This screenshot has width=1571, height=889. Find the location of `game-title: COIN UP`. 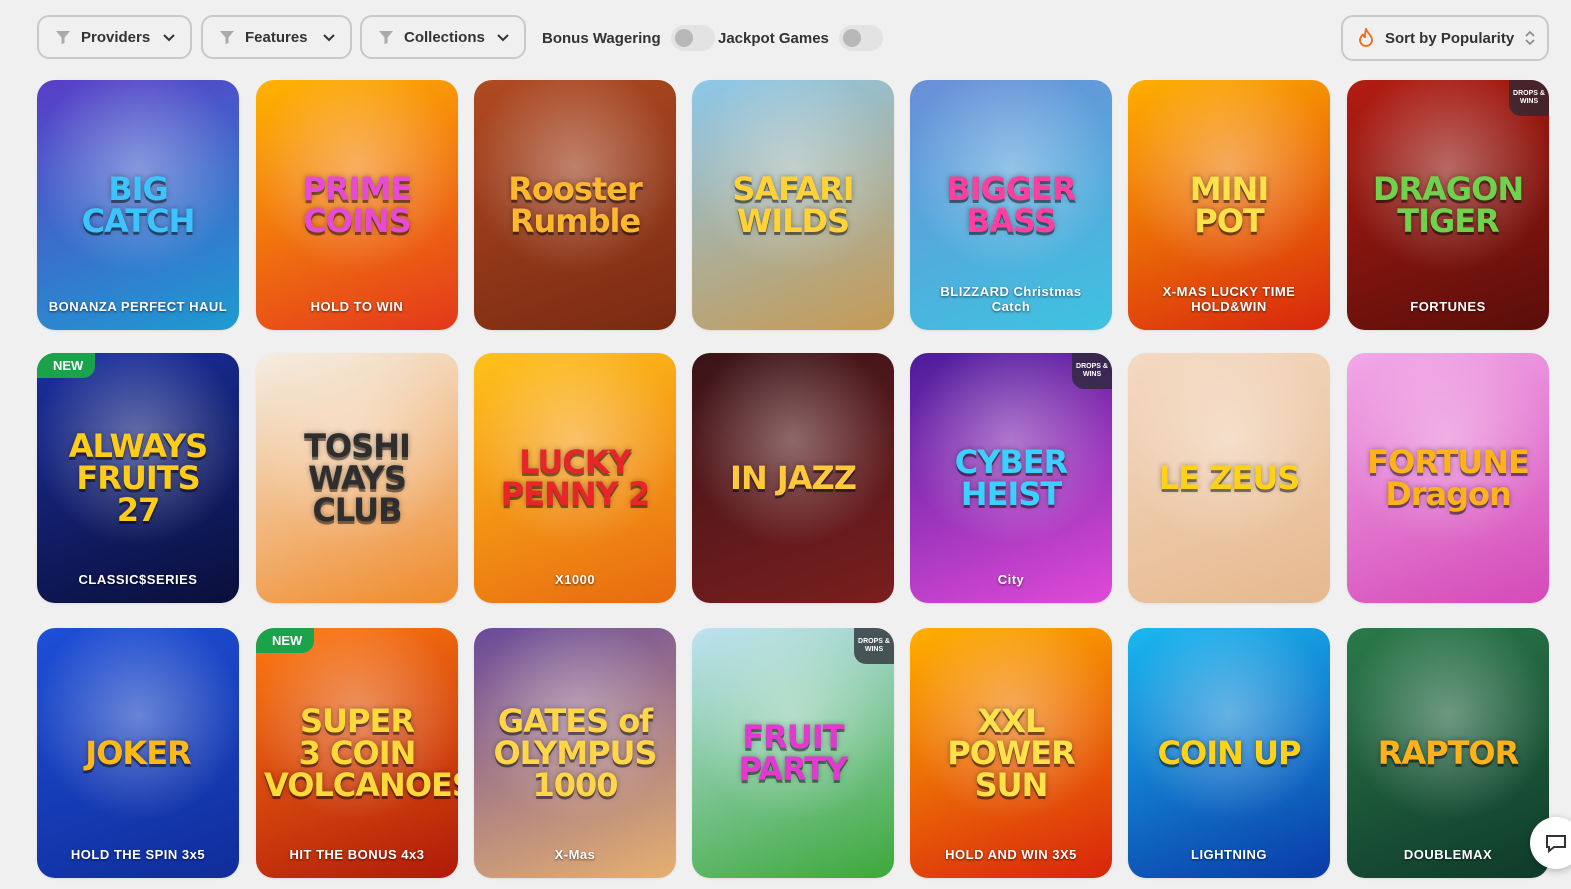

game-title: COIN UP is located at coordinates (1229, 753).